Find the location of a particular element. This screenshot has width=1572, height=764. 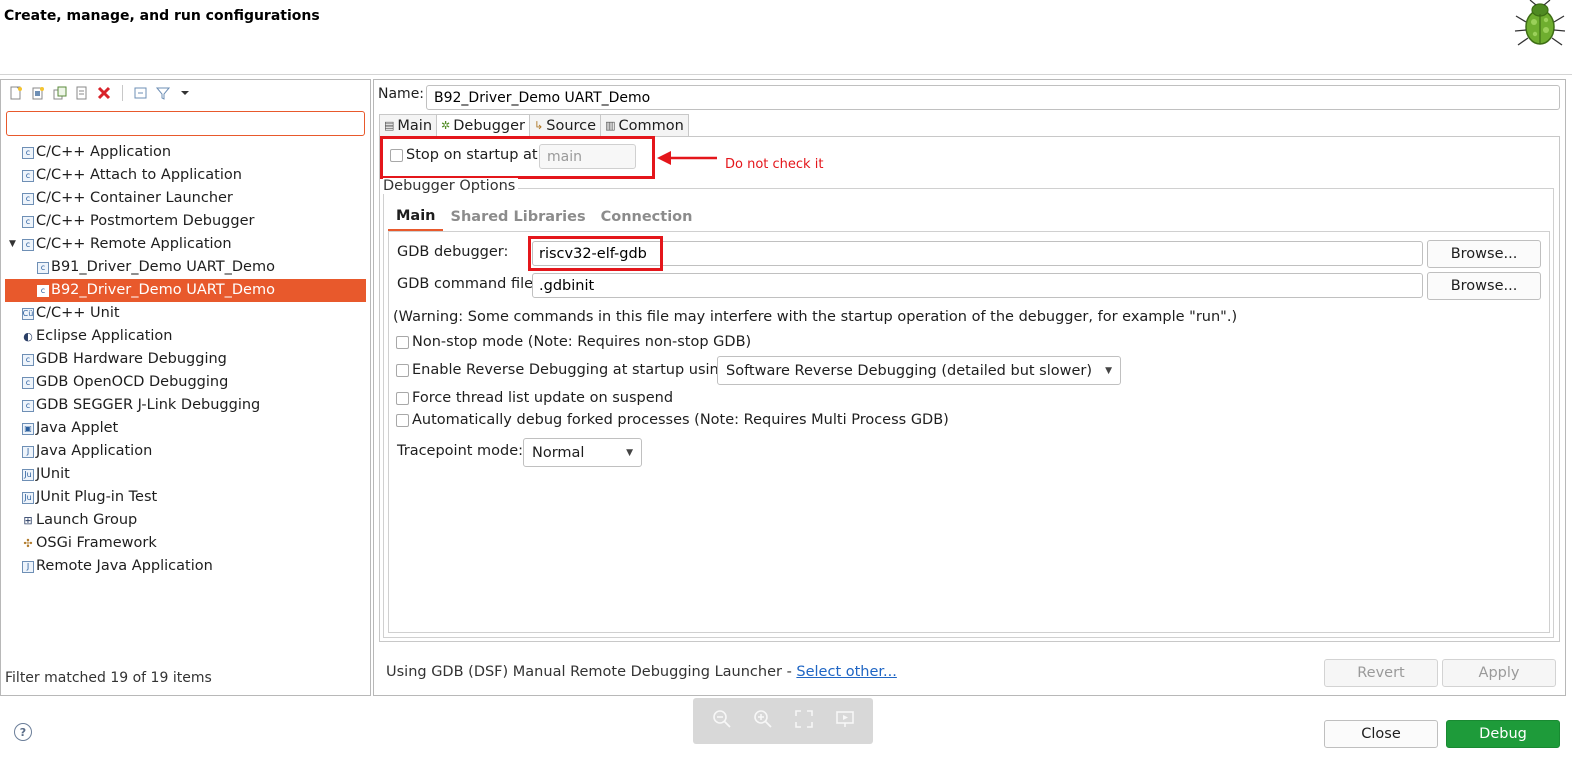

tree-item-label: Remote Java Application is located at coordinates (124, 566).